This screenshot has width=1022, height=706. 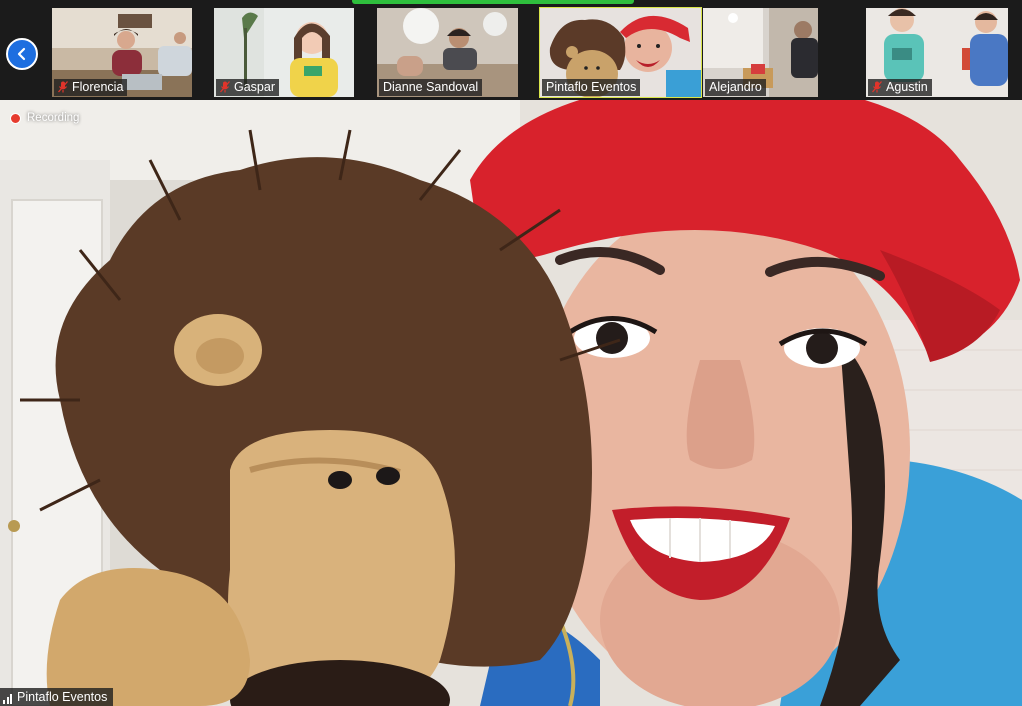 I want to click on previous-page-button, so click(x=22, y=54).